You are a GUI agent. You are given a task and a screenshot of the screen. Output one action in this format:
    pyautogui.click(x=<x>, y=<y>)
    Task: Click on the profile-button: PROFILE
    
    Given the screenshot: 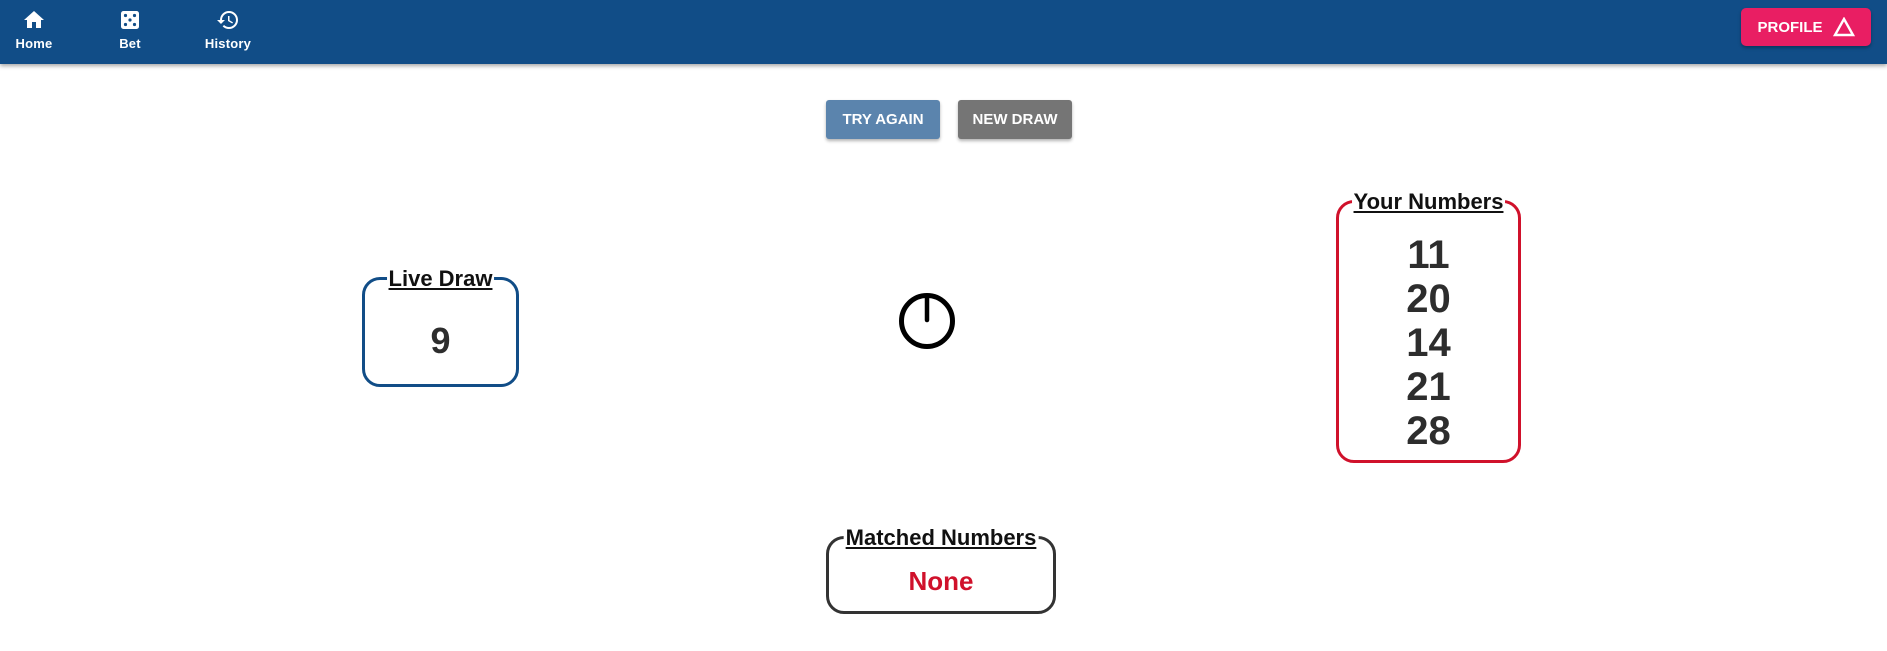 What is the action you would take?
    pyautogui.click(x=1806, y=27)
    